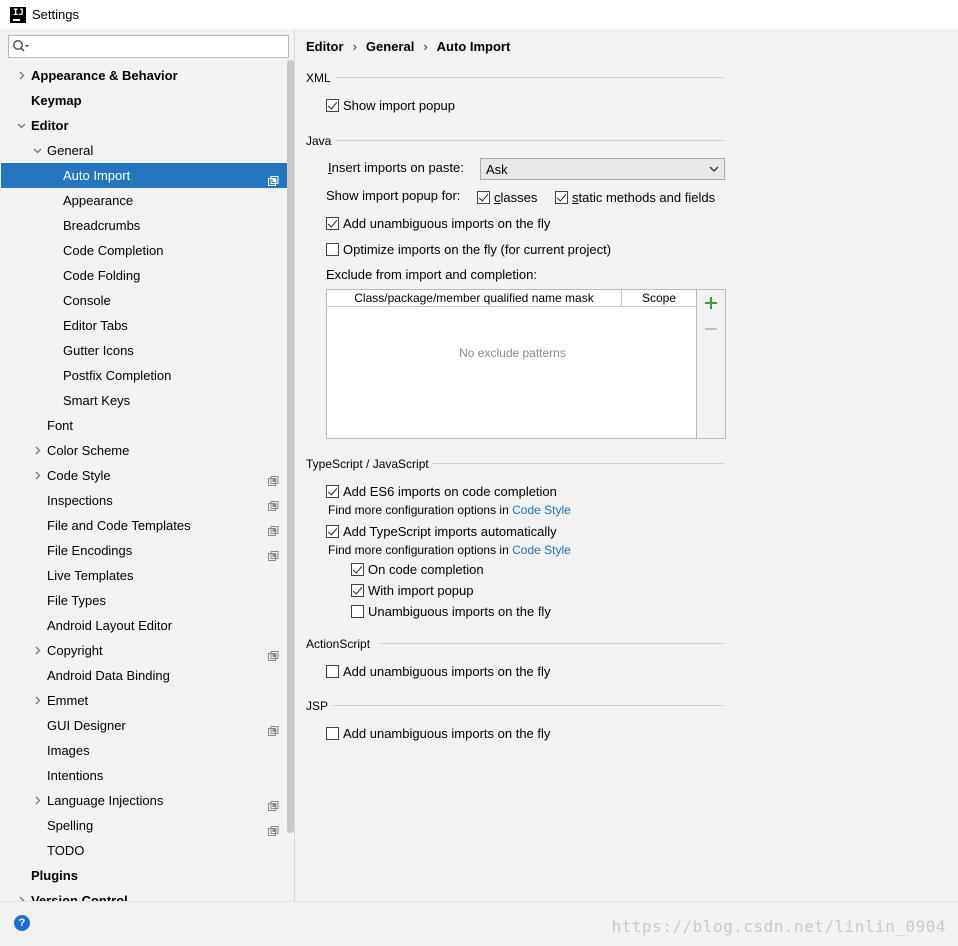 This screenshot has width=958, height=946. What do you see at coordinates (147, 300) in the screenshot?
I see `tree-item: Console` at bounding box center [147, 300].